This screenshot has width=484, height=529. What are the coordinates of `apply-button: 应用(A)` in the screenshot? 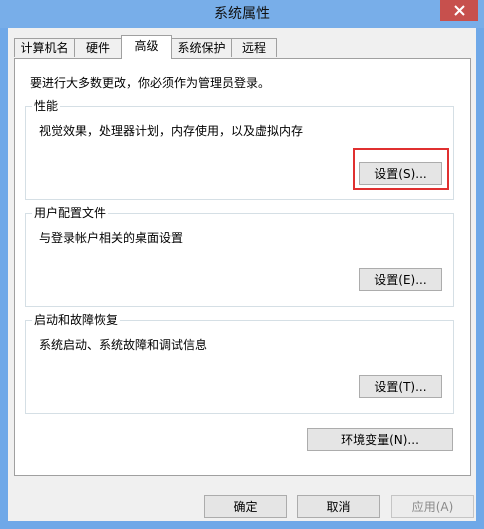 It's located at (432, 506).